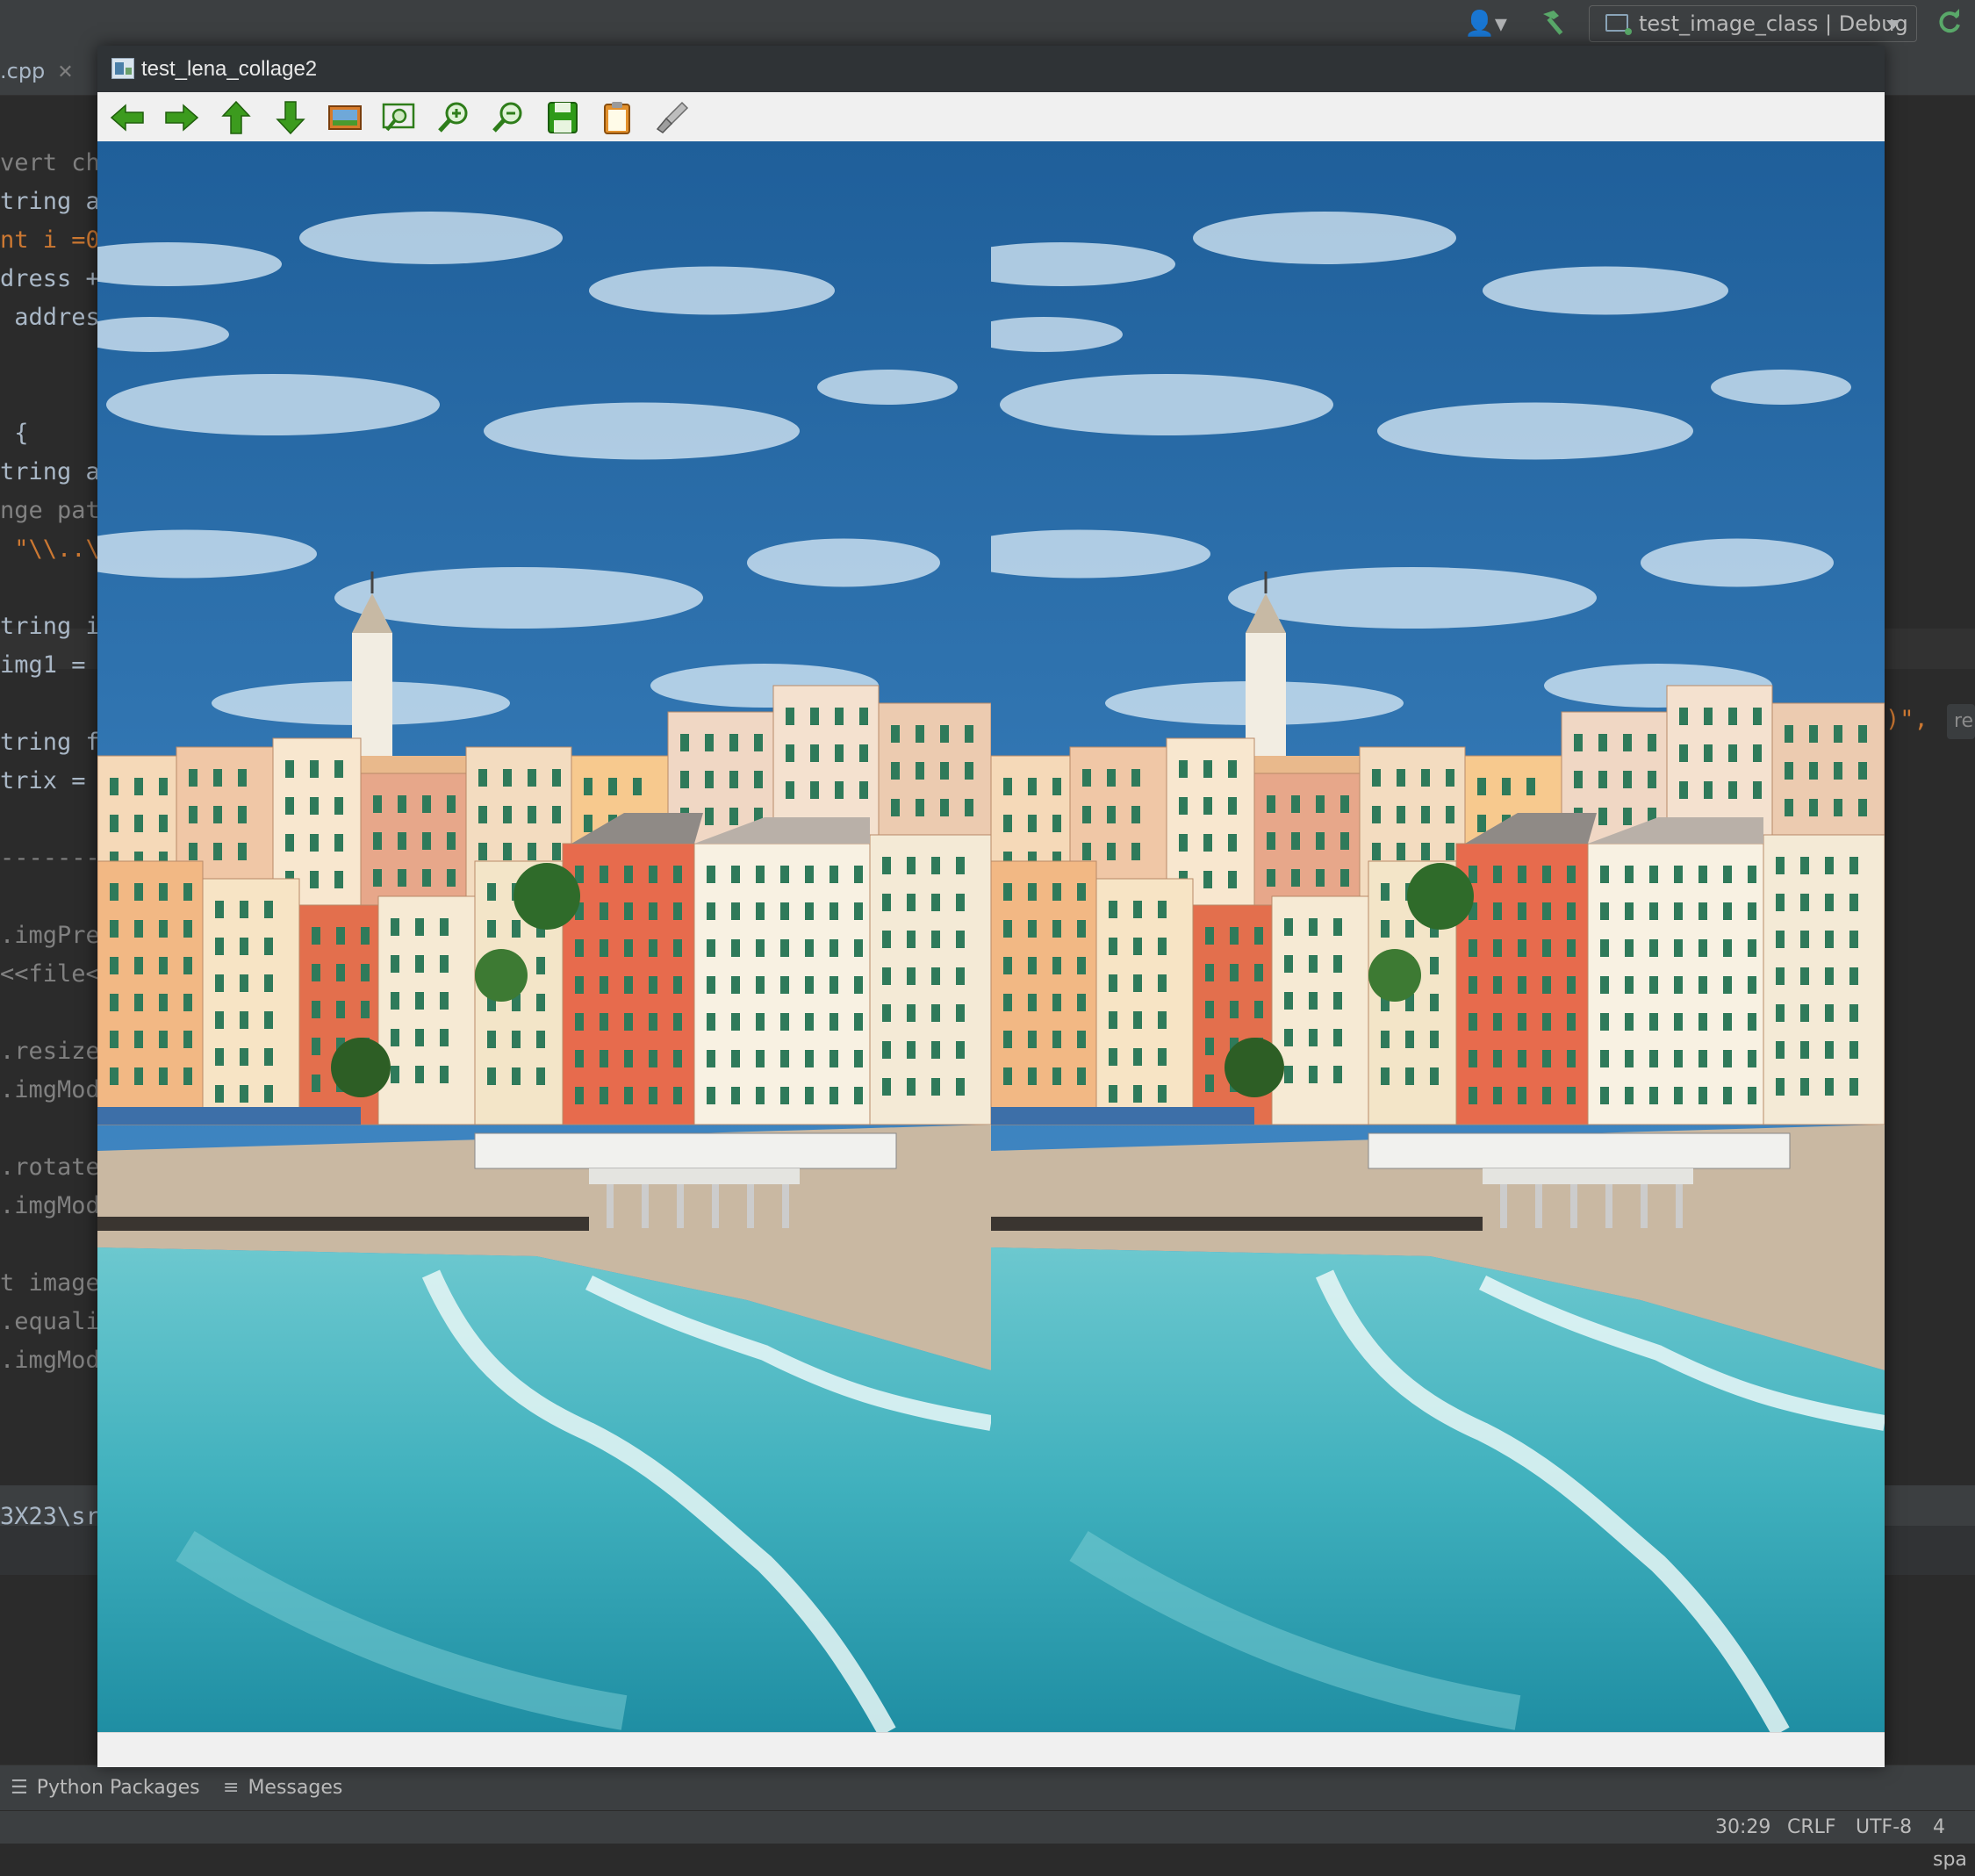 The width and height of the screenshot is (1975, 1876). I want to click on python-packages-tab: ☰ Python Packages, so click(106, 1788).